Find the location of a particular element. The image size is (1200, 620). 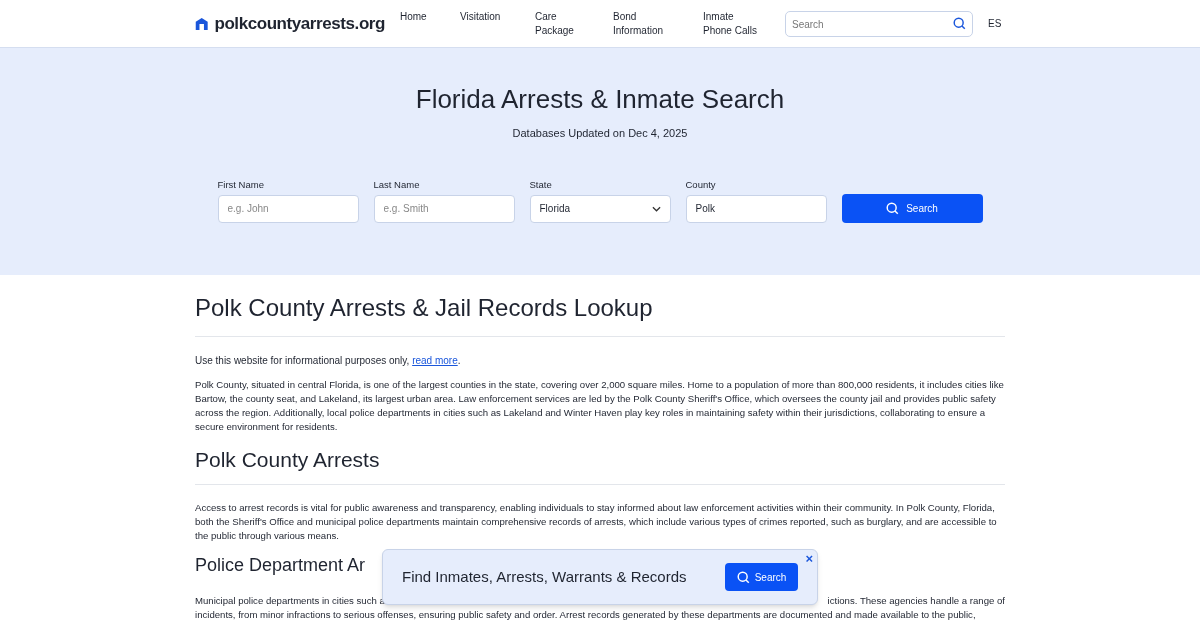

section-paragraph: Access to arrest records is vital for public awareness and transparency, enabling individuals to stay informed about law enforcement activities within their community. In Polk County, Florida, both the Sheriff's Office and municipal police departments maintain comprehensive records of arrests, which include various types of crimes reported, such as burglary, and are accessible to the public through various means. is located at coordinates (596, 522).